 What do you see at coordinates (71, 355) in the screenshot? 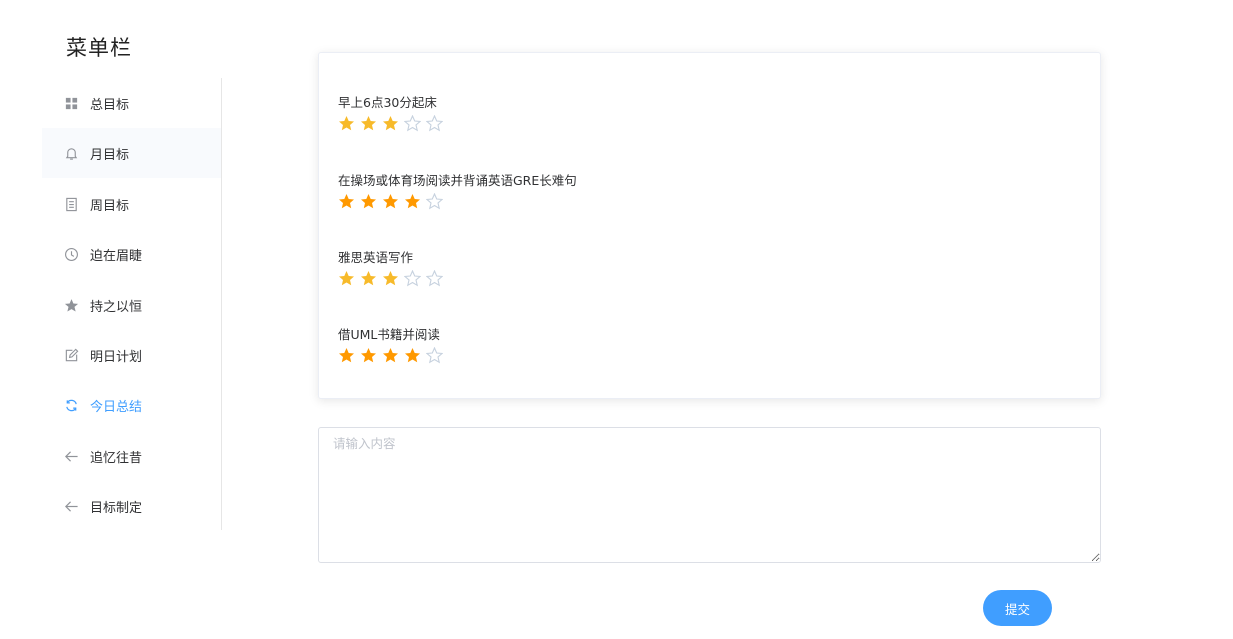
I see `edit-icon` at bounding box center [71, 355].